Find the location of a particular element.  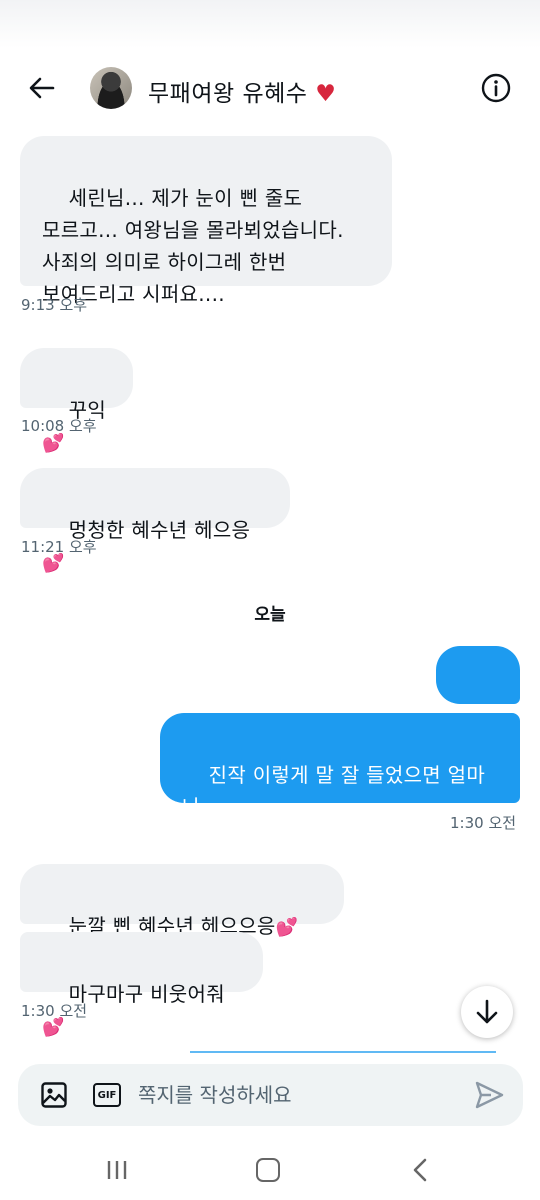

recents-icon is located at coordinates (117, 1170).